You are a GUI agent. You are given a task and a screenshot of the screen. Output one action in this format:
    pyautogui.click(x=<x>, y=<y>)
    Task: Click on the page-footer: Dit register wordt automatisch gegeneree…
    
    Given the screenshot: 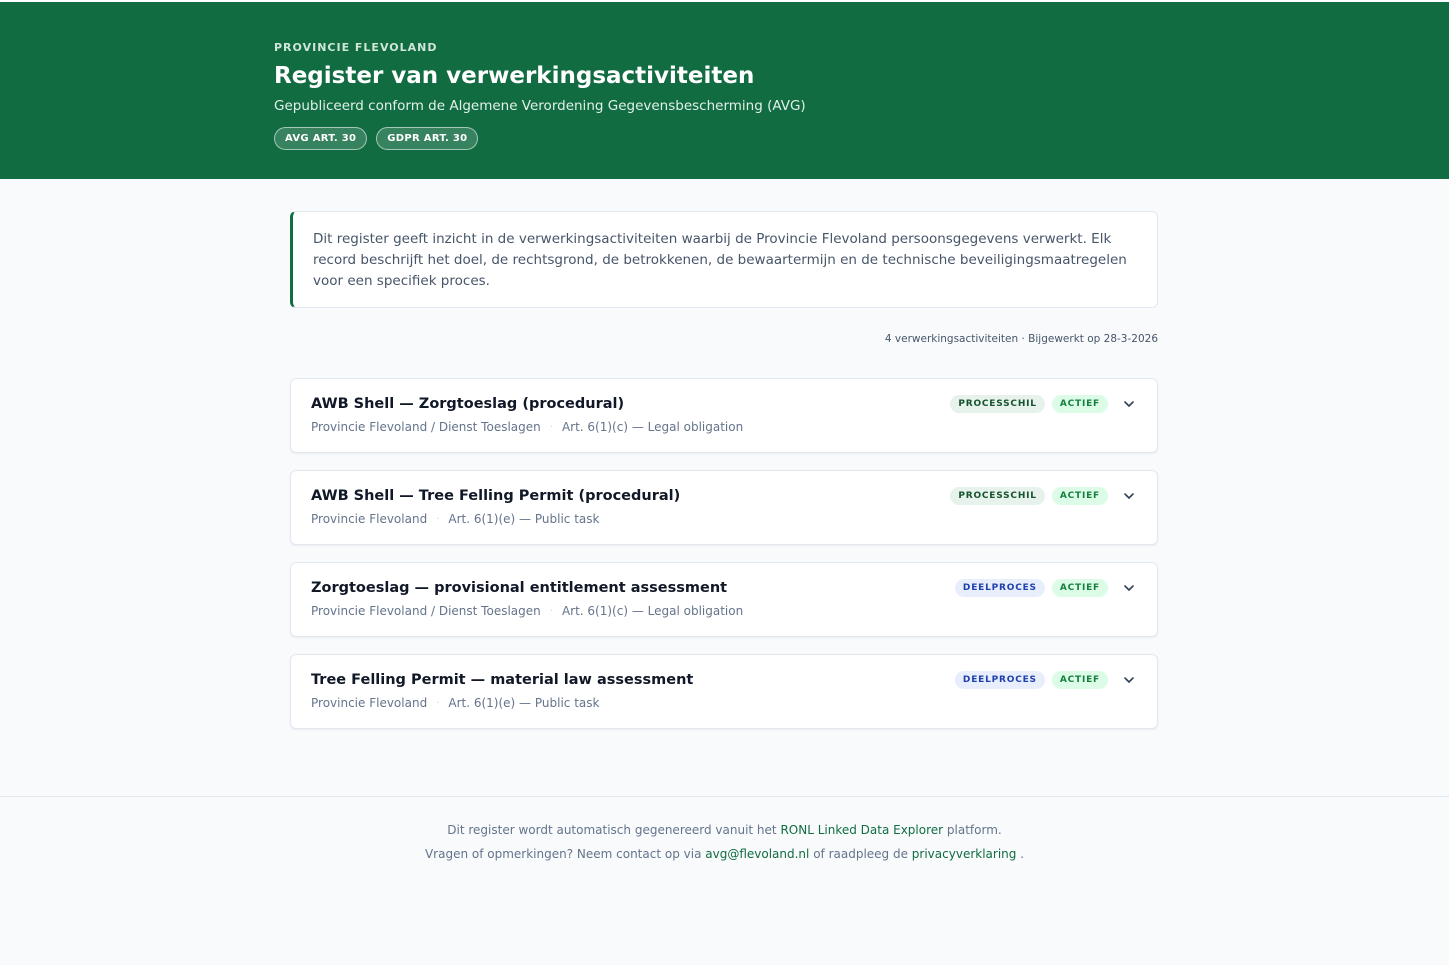 What is the action you would take?
    pyautogui.click(x=724, y=831)
    